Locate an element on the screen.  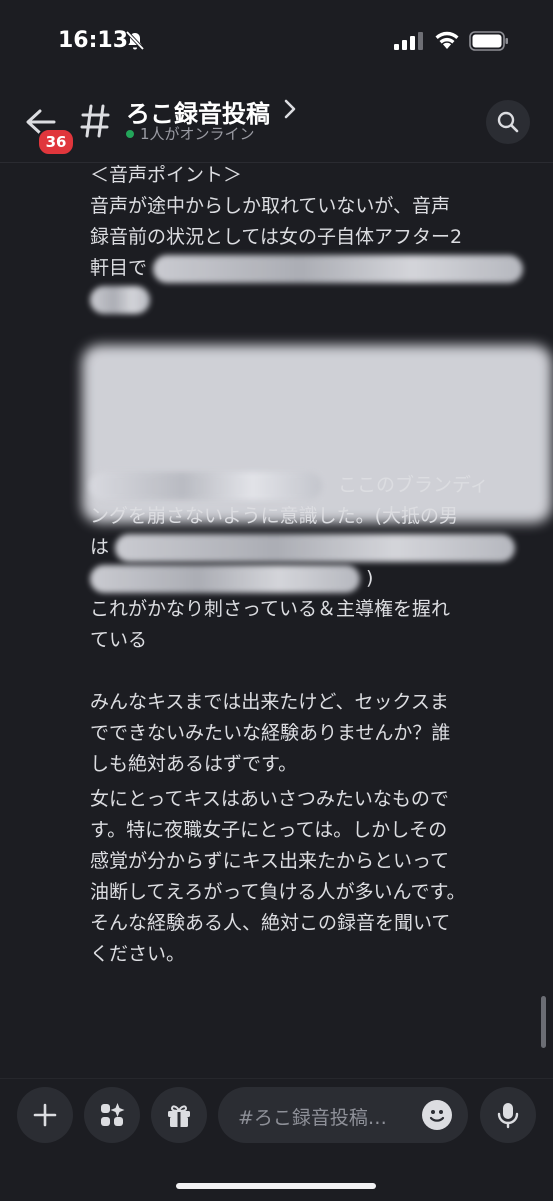
message-line: そんな経験ある人、絶対この録音を聞いて is located at coordinates (270, 923).